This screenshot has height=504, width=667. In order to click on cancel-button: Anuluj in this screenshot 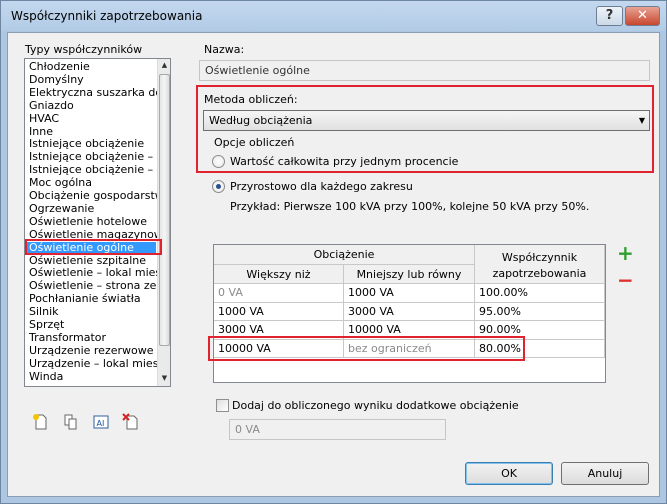, I will do `click(605, 473)`.